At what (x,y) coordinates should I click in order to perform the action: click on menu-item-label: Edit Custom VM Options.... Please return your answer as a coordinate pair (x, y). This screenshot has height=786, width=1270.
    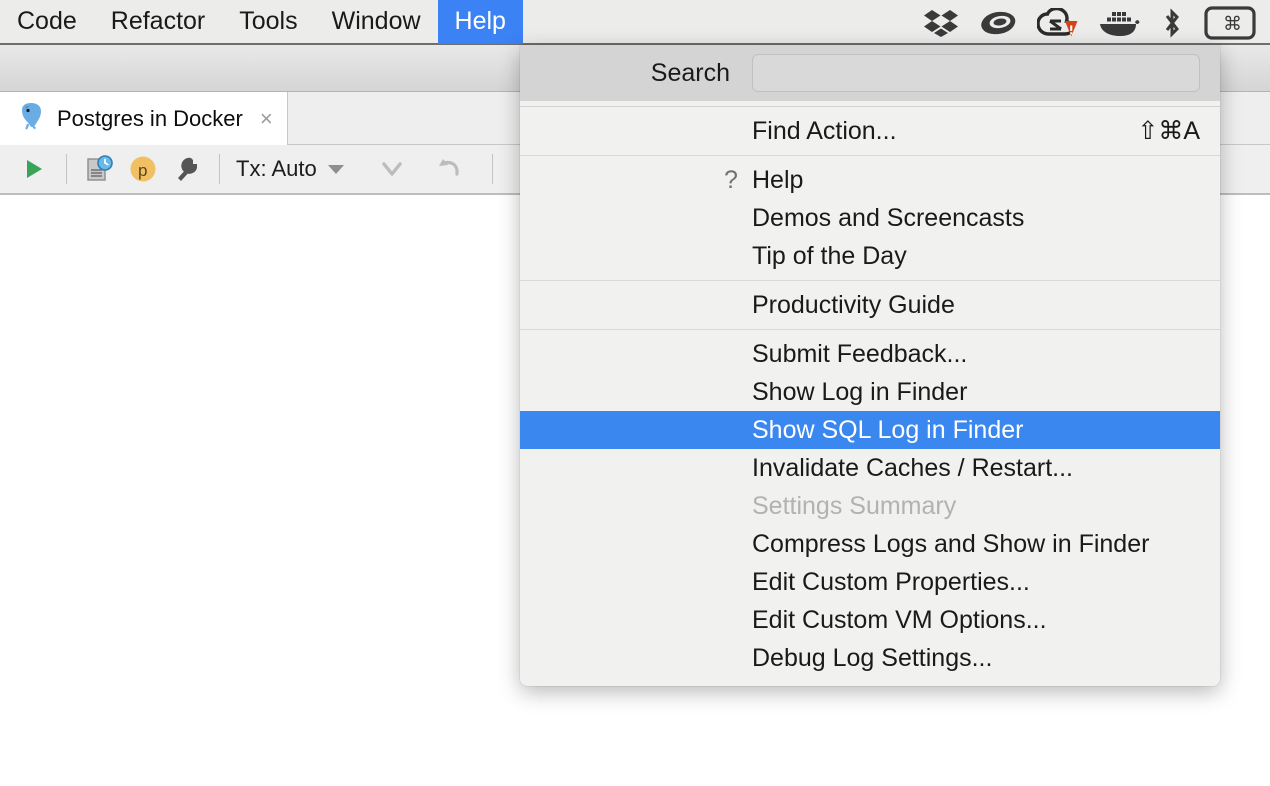
    Looking at the image, I should click on (899, 619).